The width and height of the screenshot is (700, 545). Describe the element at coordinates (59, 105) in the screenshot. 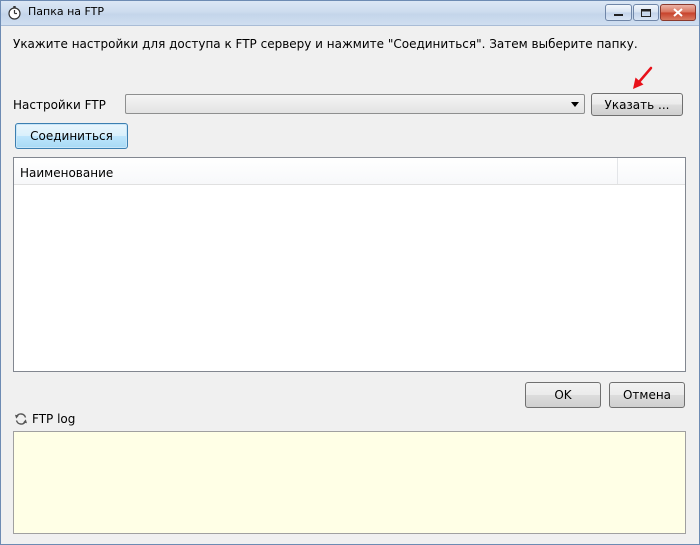

I see `ftp-settings-label: Настройки FTP` at that location.